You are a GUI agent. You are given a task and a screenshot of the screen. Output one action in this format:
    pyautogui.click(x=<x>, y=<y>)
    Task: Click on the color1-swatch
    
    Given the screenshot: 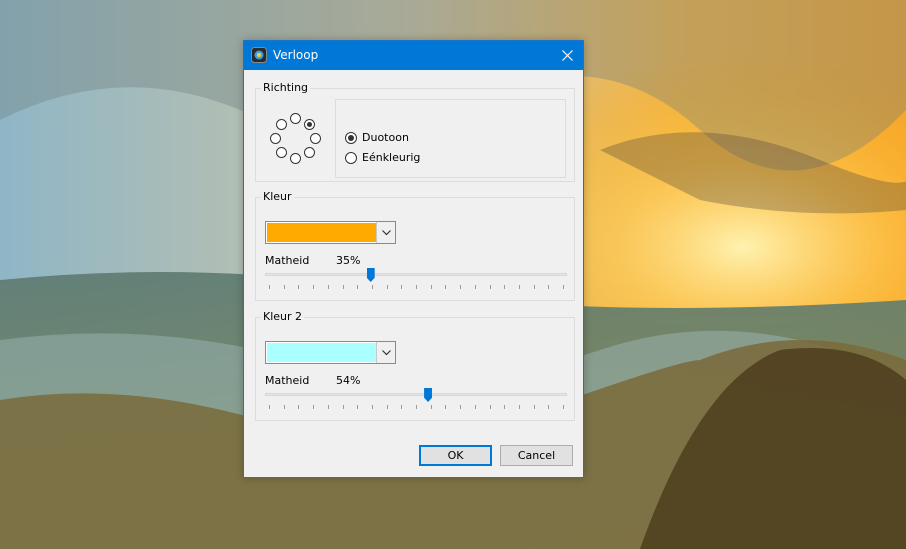 What is the action you would take?
    pyautogui.click(x=322, y=232)
    